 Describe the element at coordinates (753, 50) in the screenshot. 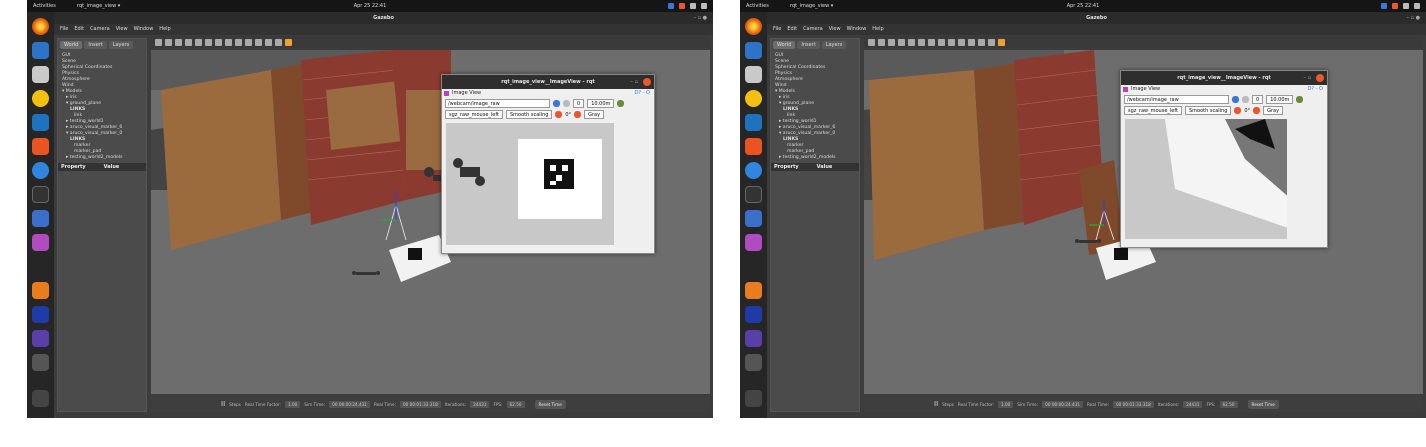

I see `thunderbird-icon` at that location.